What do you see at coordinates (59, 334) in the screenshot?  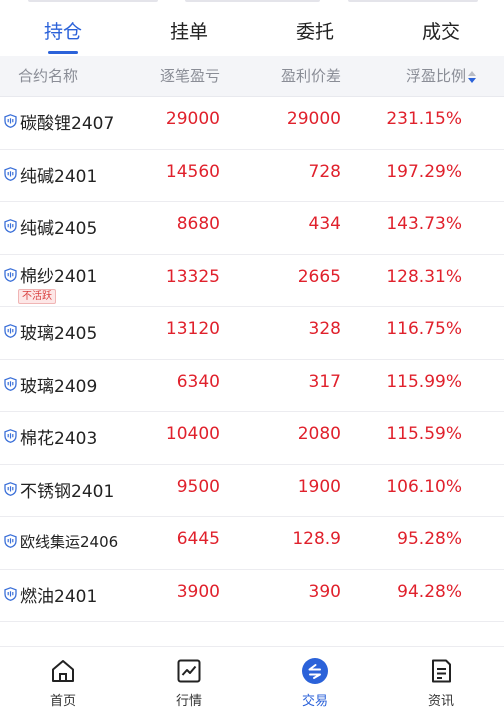 I see `contract-name: 玻璃2405` at bounding box center [59, 334].